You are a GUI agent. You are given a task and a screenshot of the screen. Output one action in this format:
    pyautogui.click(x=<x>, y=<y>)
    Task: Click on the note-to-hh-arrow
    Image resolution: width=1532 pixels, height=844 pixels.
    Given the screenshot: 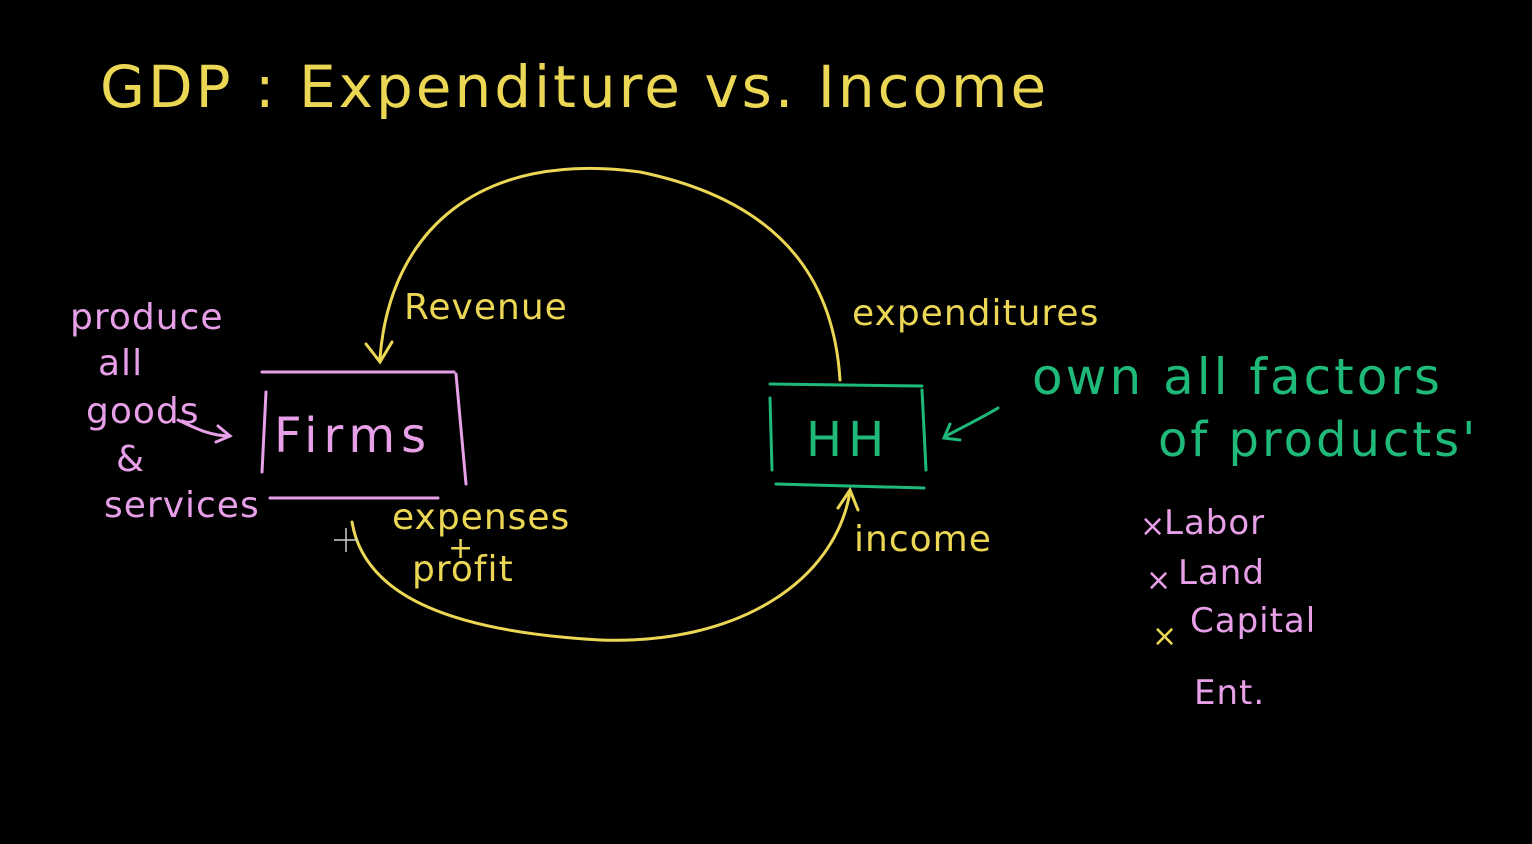 What is the action you would take?
    pyautogui.click(x=972, y=422)
    